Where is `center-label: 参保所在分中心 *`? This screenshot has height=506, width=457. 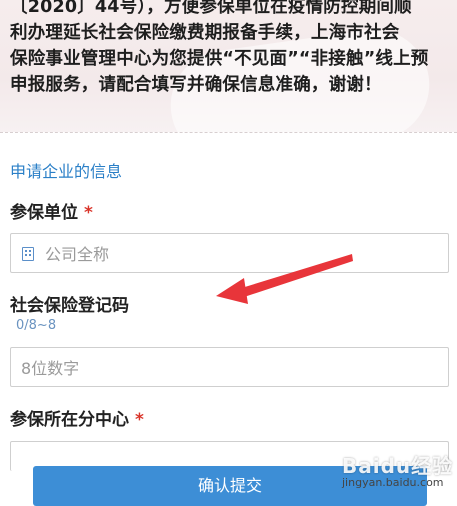
center-label: 参保所在分中心 * is located at coordinates (77, 417).